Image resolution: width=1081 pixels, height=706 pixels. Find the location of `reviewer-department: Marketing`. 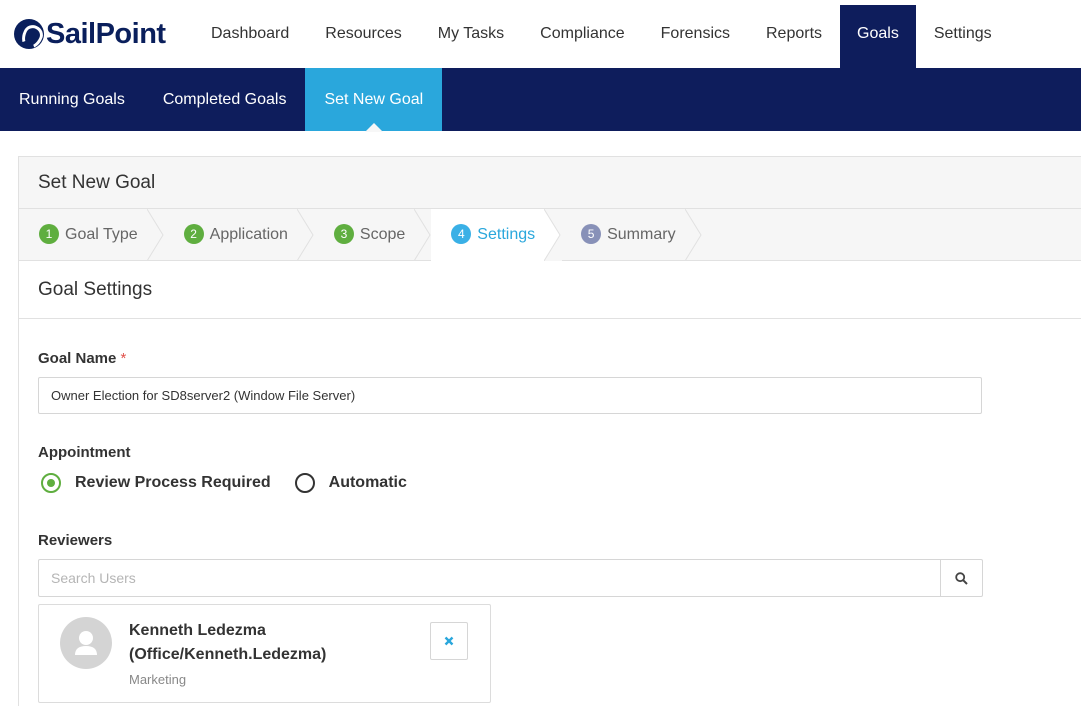

reviewer-department: Marketing is located at coordinates (158, 679).